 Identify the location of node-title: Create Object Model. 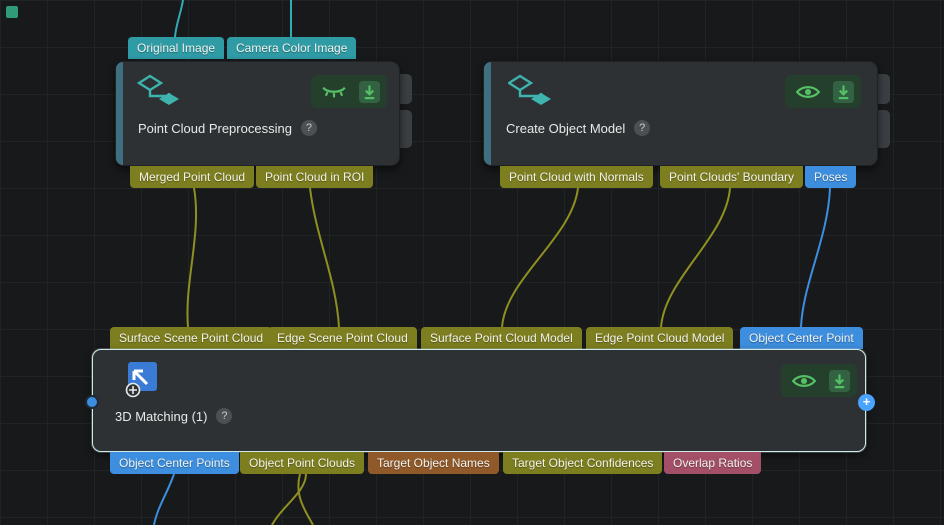
(566, 128).